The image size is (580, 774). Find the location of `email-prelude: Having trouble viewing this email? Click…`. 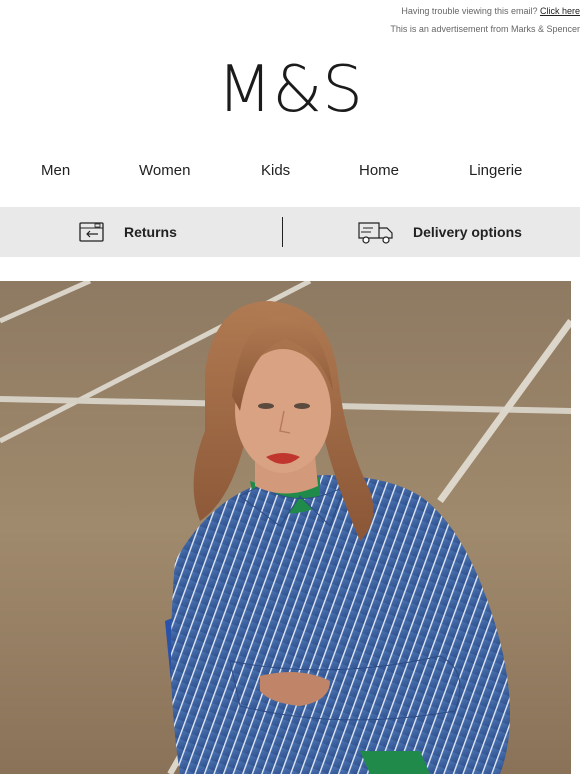

email-prelude: Having trouble viewing this email? Click… is located at coordinates (290, 20).